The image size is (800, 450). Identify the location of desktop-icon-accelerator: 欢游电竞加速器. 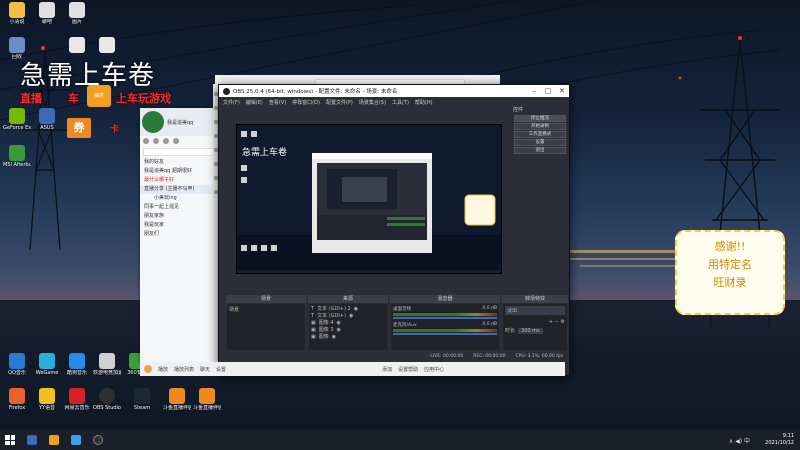
(107, 364).